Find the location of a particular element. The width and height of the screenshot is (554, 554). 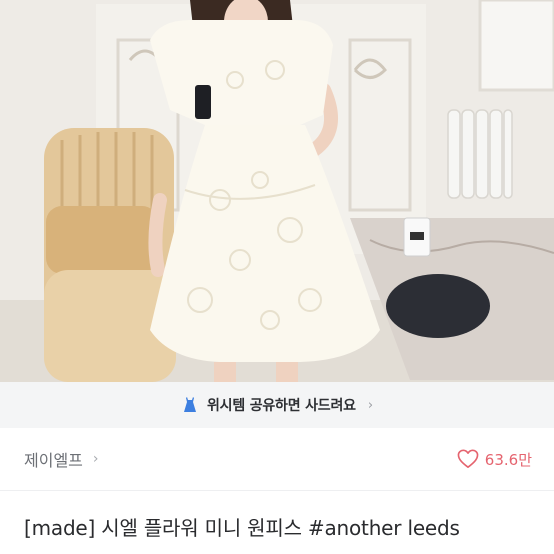

seller-row: 제이엘프 › 63.6만 is located at coordinates (277, 459).